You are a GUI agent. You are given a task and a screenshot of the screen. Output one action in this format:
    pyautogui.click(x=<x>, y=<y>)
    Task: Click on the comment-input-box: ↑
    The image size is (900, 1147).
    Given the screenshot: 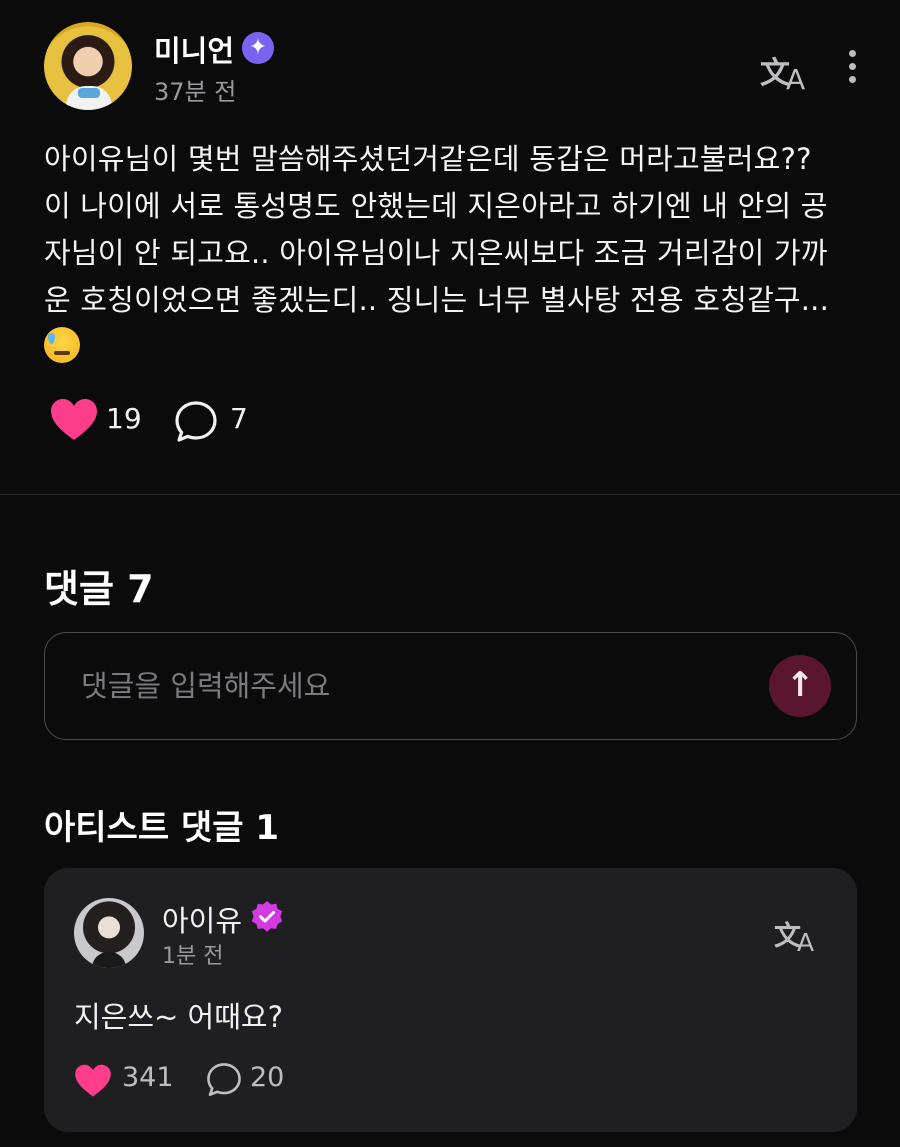 What is the action you would take?
    pyautogui.click(x=450, y=686)
    